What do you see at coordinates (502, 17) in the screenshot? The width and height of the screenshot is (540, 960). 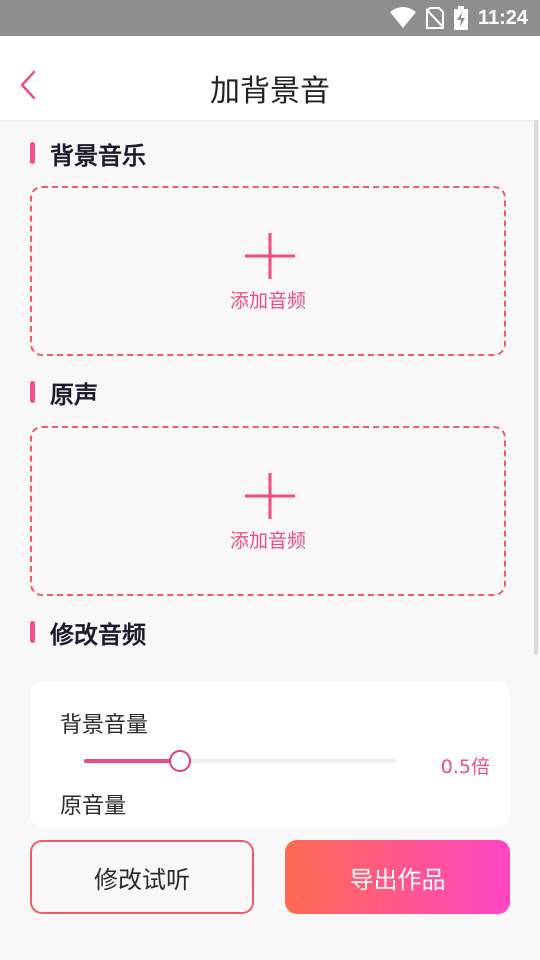 I see `status-time: 11:24` at bounding box center [502, 17].